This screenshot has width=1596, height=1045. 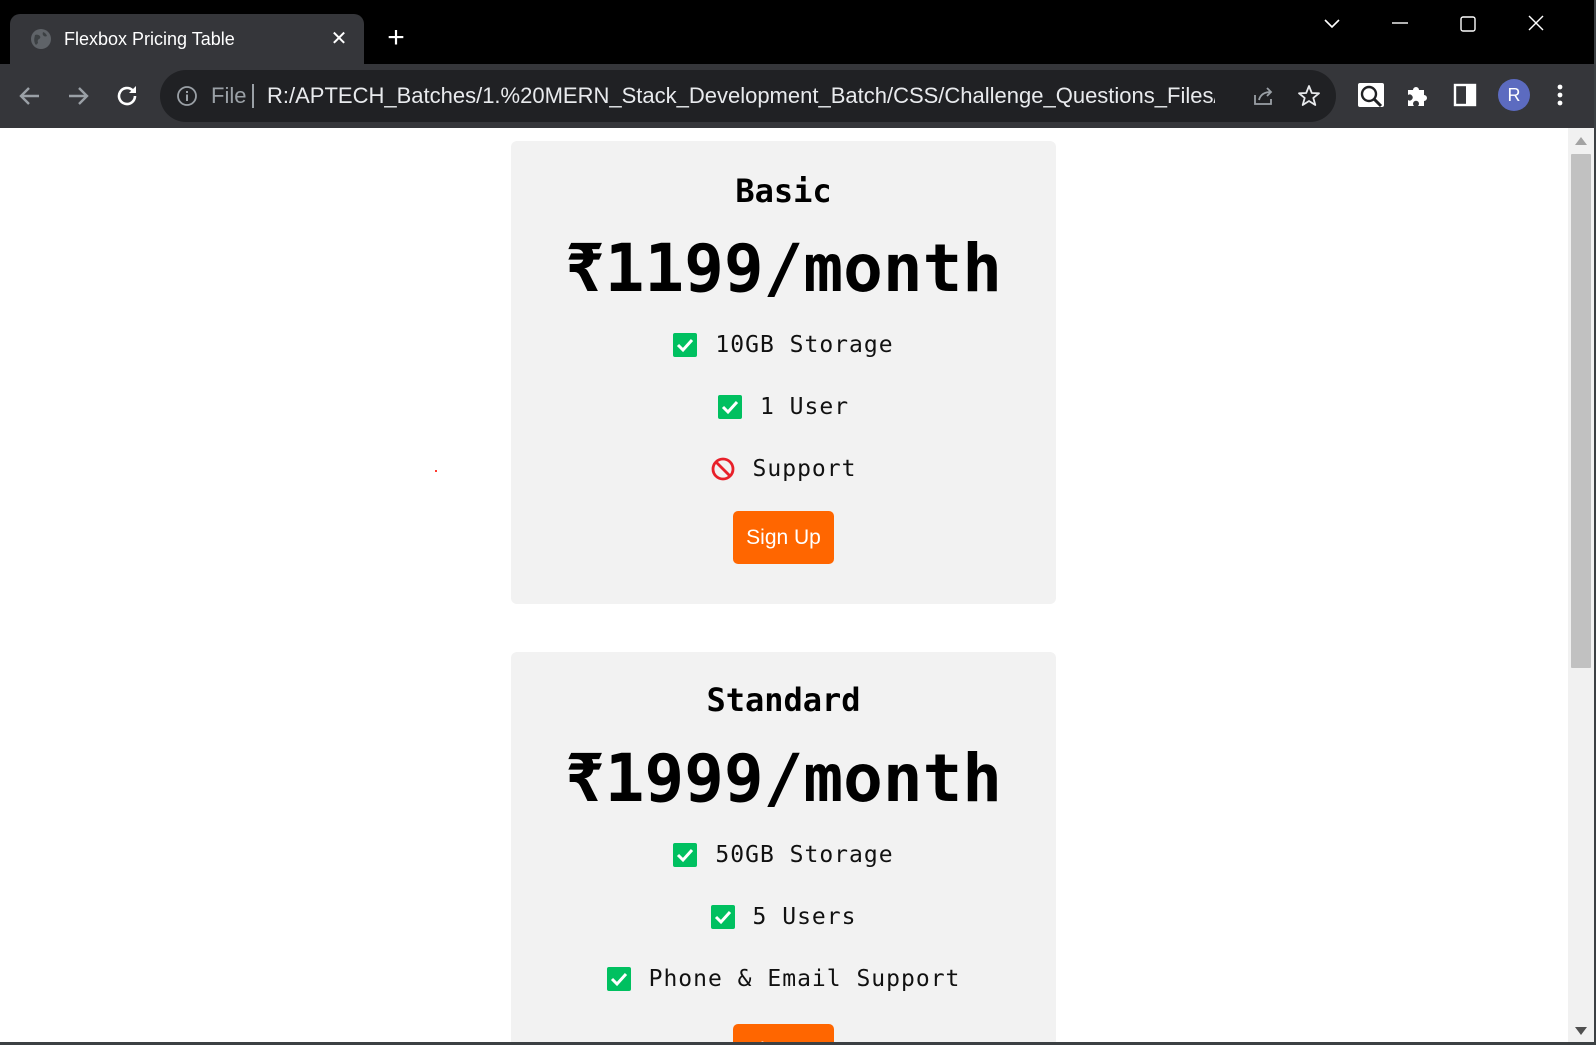 What do you see at coordinates (339, 39) in the screenshot?
I see `close-icon: ✕` at bounding box center [339, 39].